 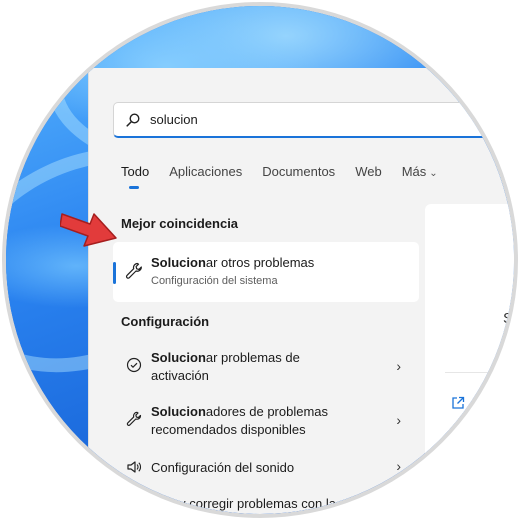 What do you see at coordinates (165, 321) in the screenshot?
I see `settings-heading: Configuración` at bounding box center [165, 321].